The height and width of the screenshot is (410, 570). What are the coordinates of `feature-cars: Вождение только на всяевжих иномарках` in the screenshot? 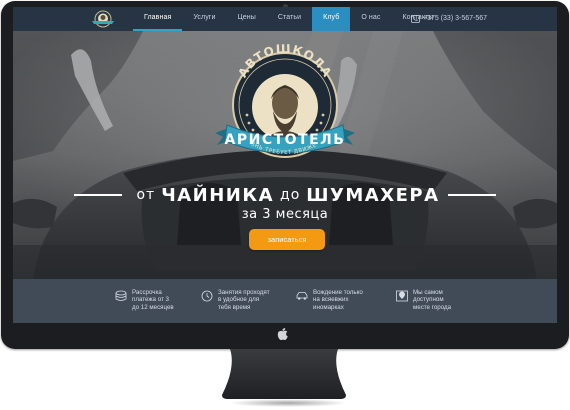 It's located at (339, 304).